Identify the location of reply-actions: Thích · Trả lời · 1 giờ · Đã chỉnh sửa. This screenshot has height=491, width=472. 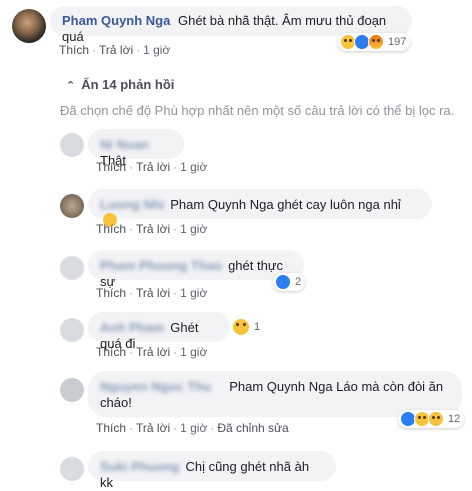
(192, 428).